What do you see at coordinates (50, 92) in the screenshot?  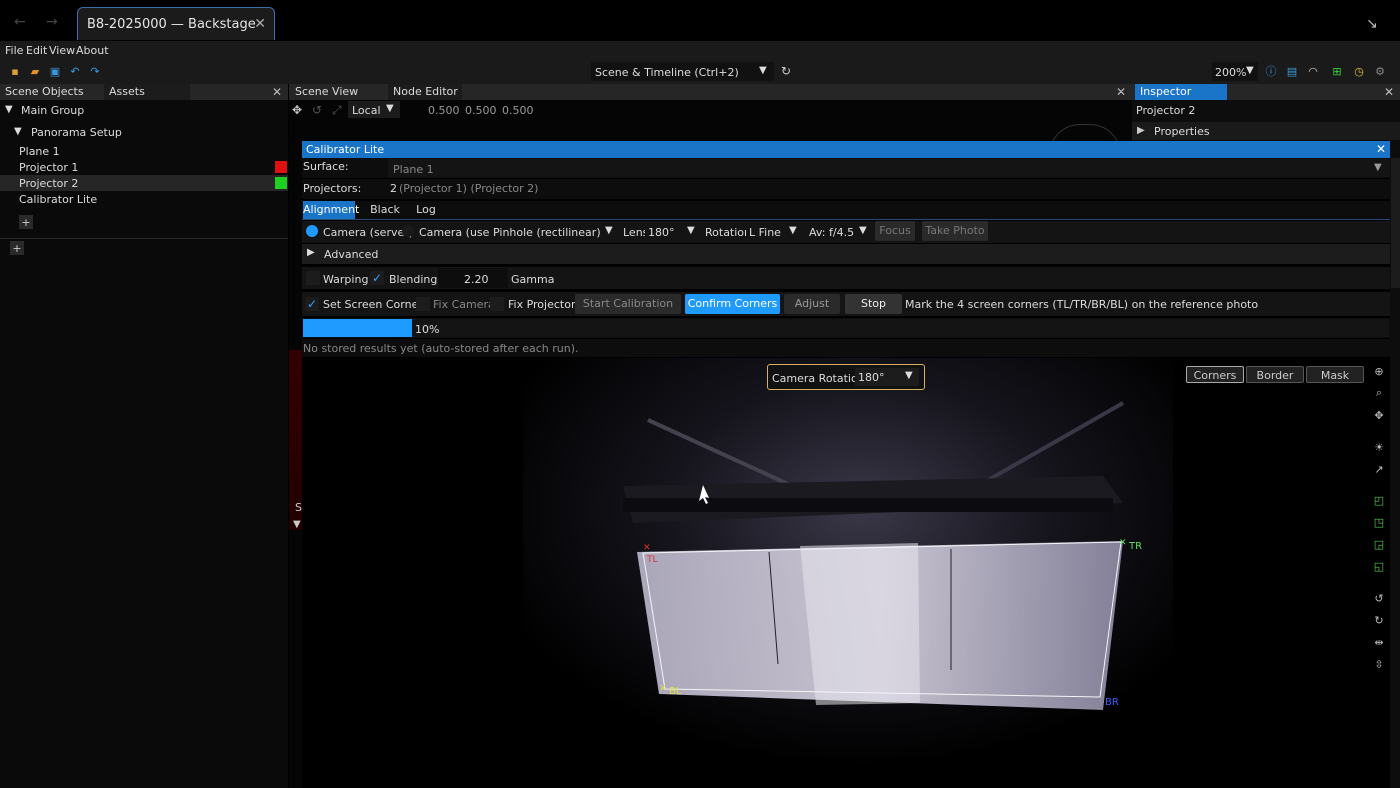 I see `tab-scene-objects: Scene Objects` at bounding box center [50, 92].